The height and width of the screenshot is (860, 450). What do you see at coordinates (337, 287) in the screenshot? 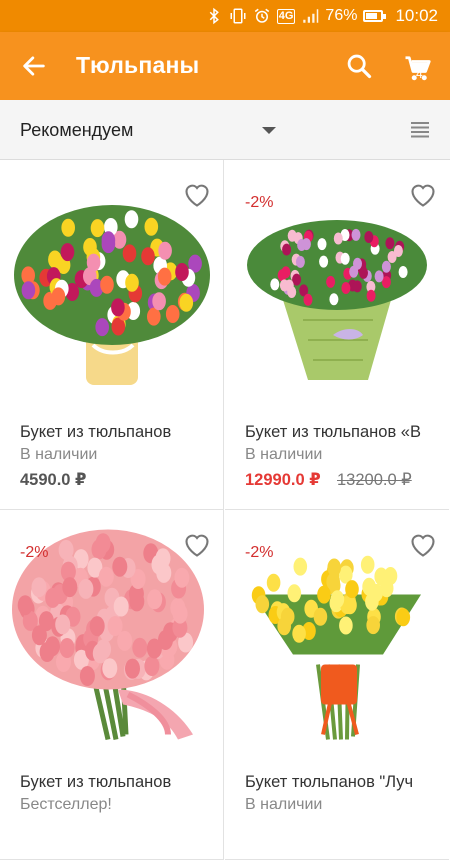
I see `product-image-tulip-bouquet-pink-white` at bounding box center [337, 287].